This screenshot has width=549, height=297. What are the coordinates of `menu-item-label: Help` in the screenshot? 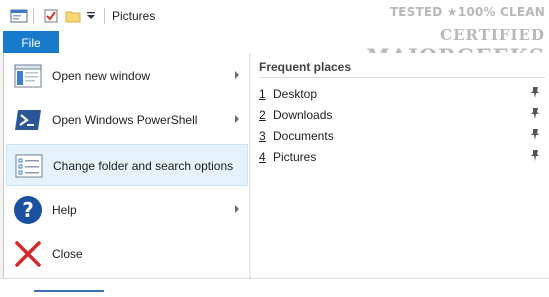 It's located at (64, 210).